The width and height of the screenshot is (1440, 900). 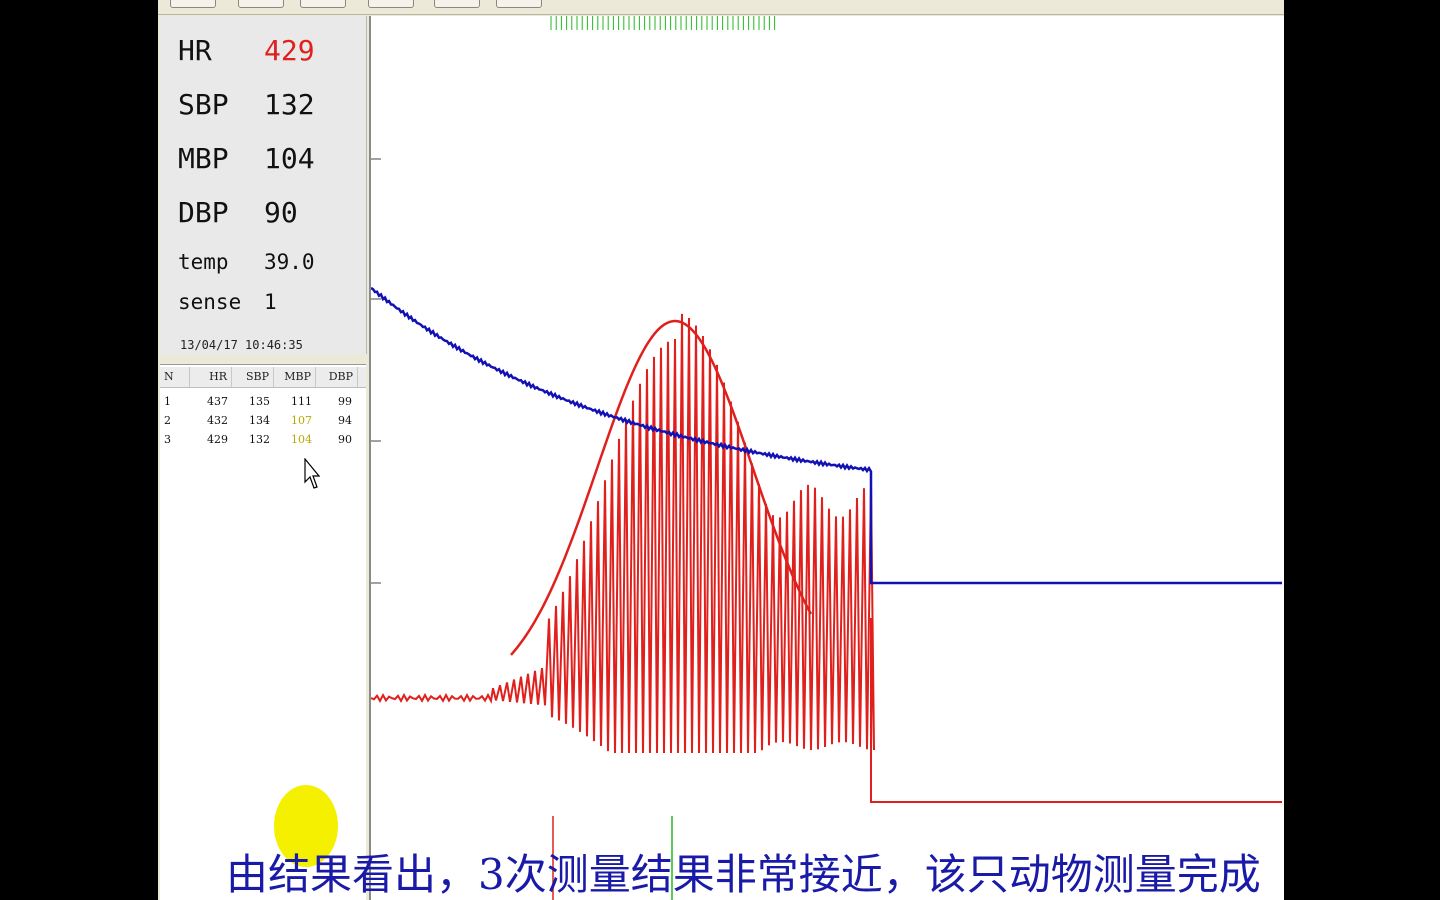 What do you see at coordinates (175, 377) in the screenshot?
I see `header-n: N` at bounding box center [175, 377].